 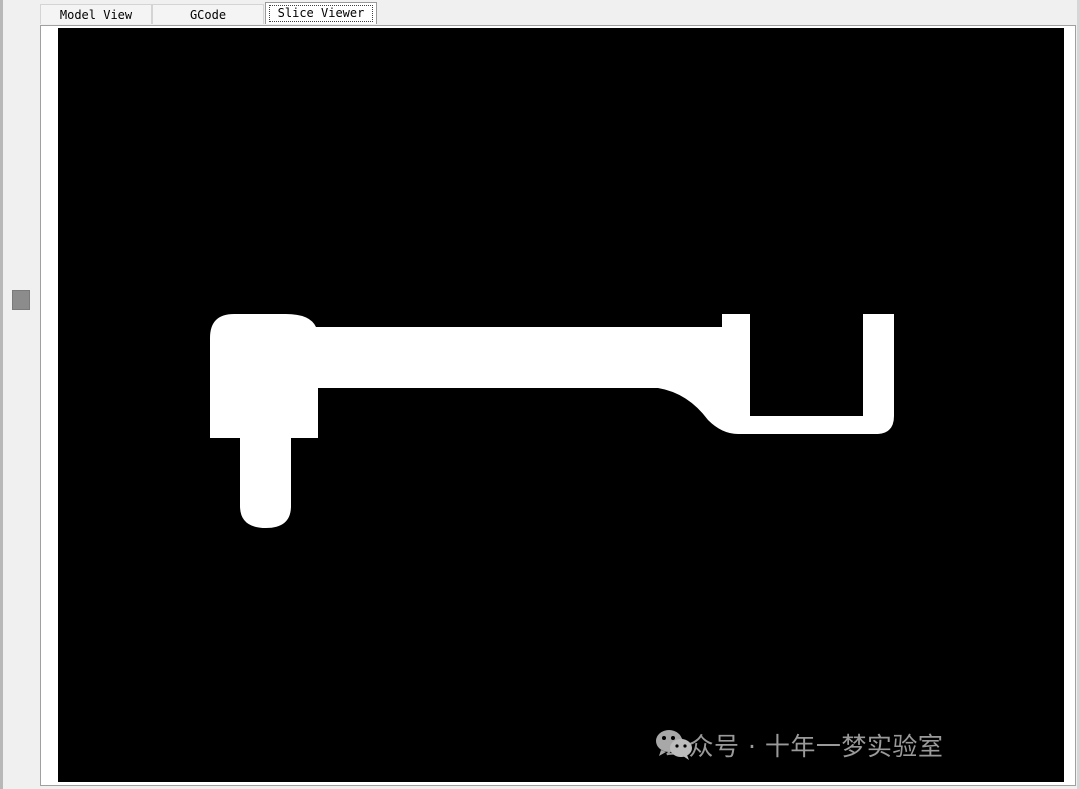 I want to click on splitter-handle, so click(x=21, y=300).